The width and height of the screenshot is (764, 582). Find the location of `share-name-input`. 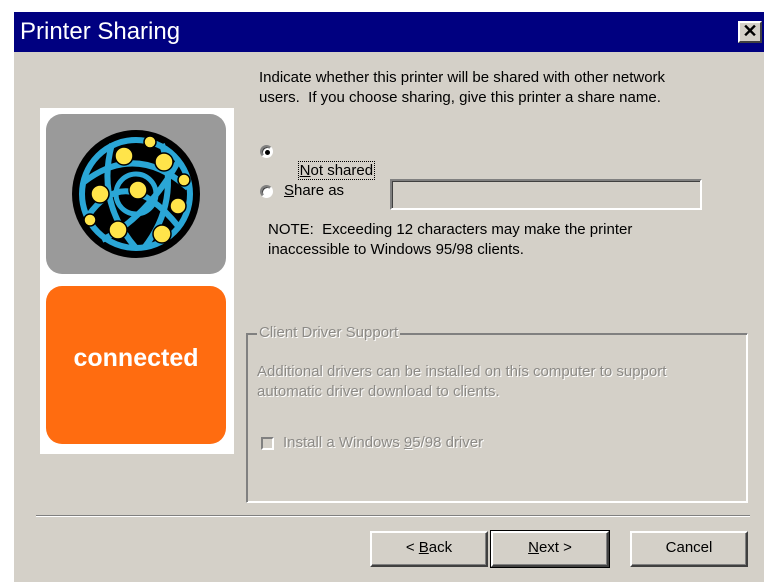

share-name-input is located at coordinates (546, 194).